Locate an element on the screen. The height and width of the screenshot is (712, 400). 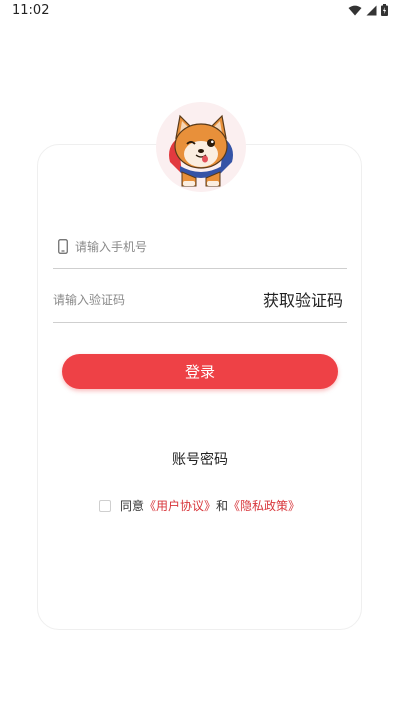
agreement-conjunction: 和 is located at coordinates (222, 506).